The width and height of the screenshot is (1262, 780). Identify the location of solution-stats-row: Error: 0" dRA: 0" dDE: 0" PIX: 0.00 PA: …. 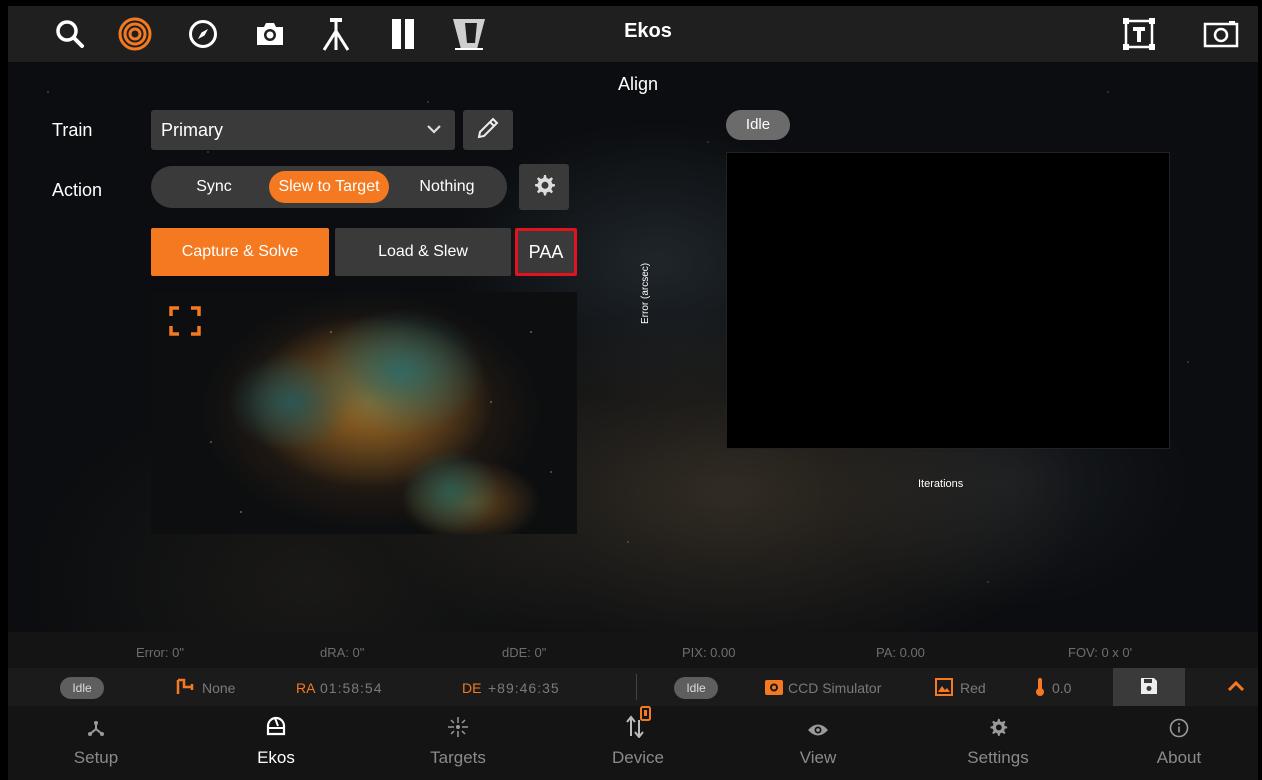
(633, 650).